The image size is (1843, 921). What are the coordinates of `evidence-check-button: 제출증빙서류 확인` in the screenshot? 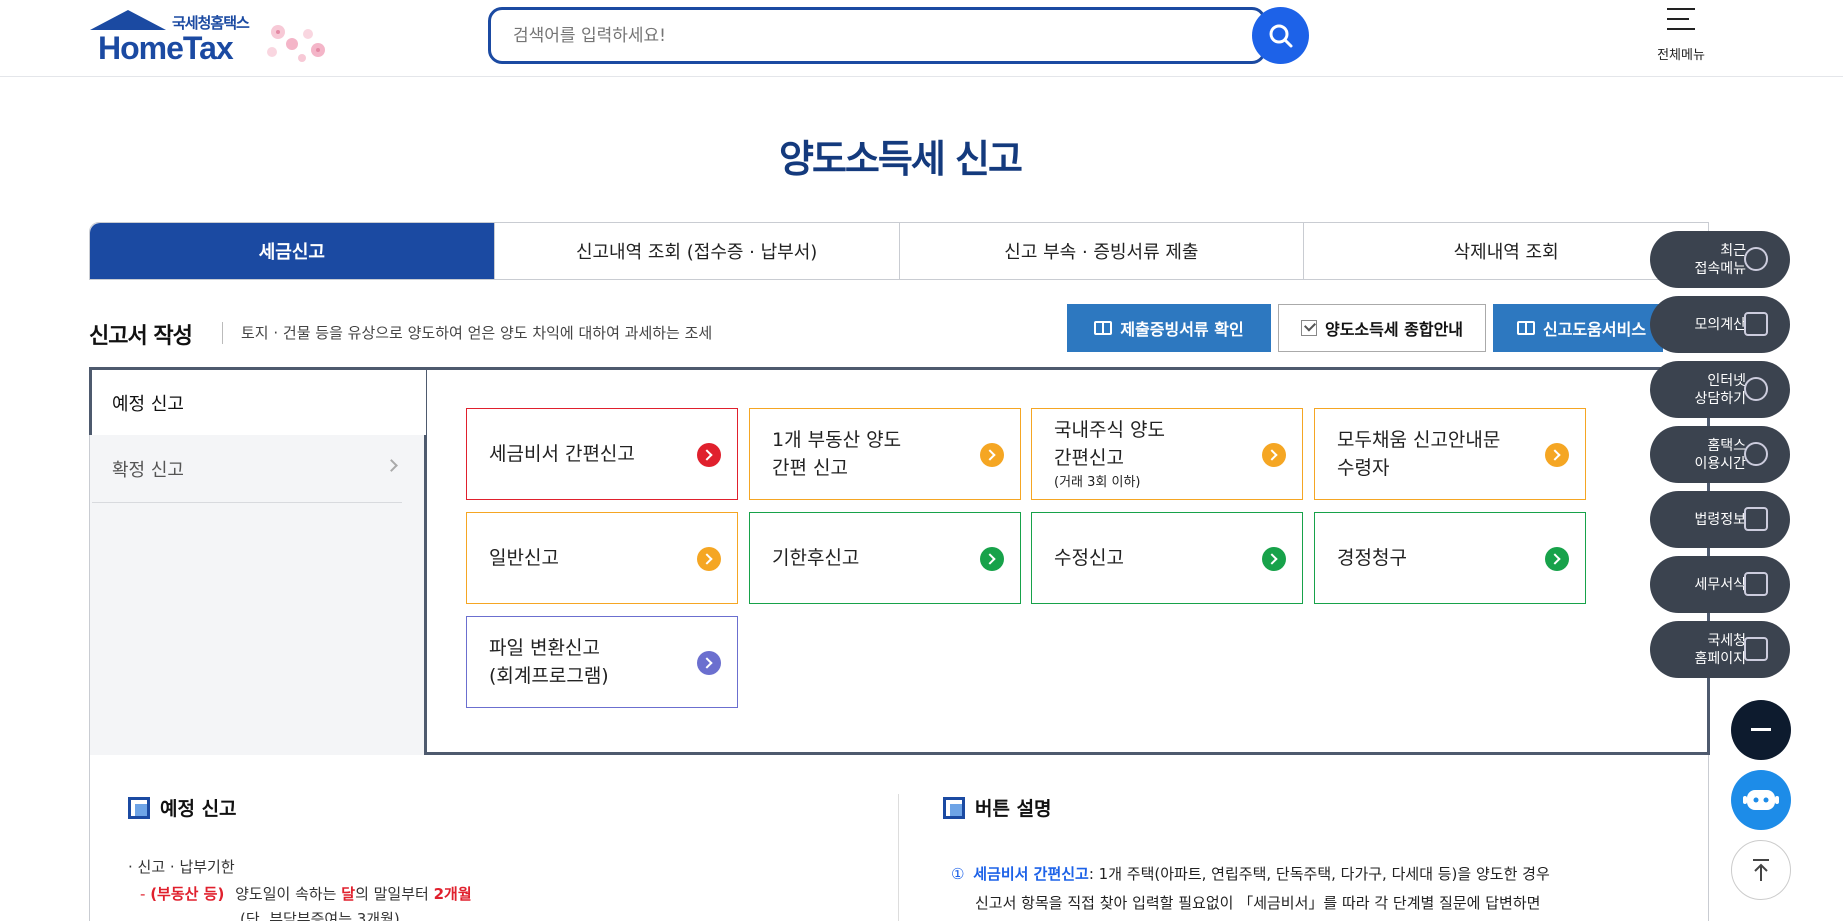 It's located at (1169, 328).